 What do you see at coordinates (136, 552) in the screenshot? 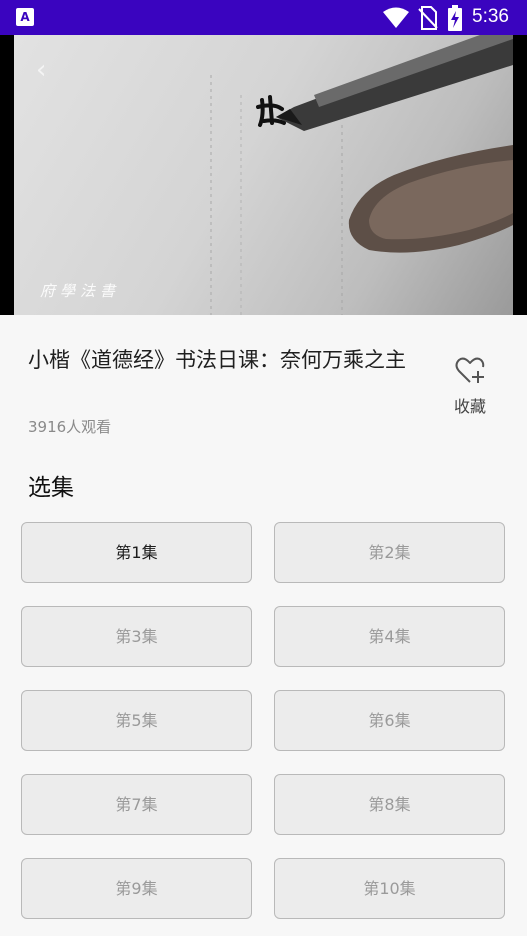
I see `episode-button-1: 第1集` at bounding box center [136, 552].